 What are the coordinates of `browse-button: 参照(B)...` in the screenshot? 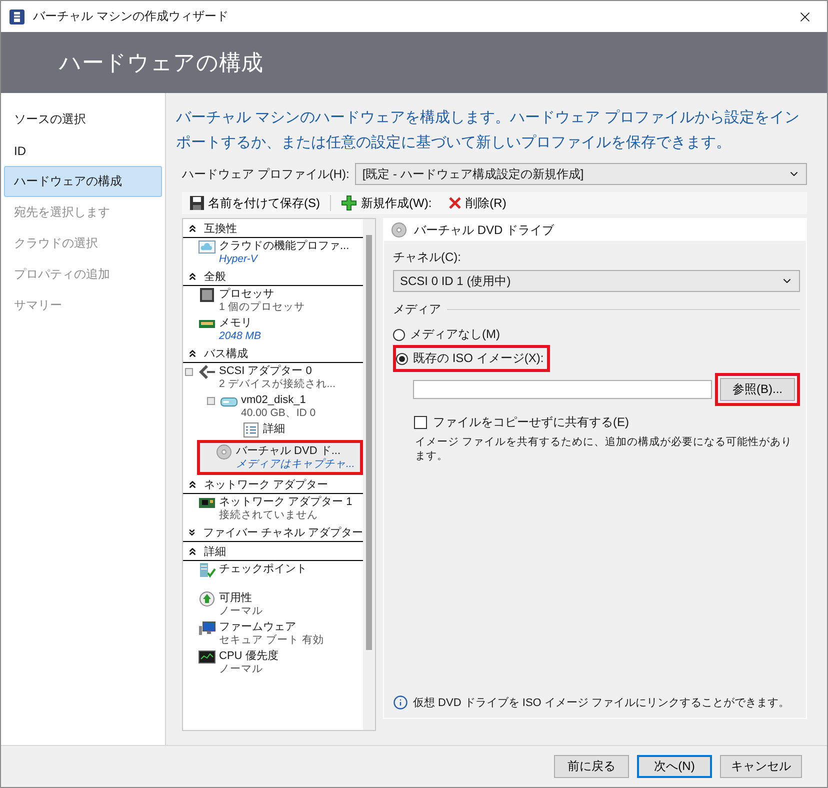 It's located at (757, 389).